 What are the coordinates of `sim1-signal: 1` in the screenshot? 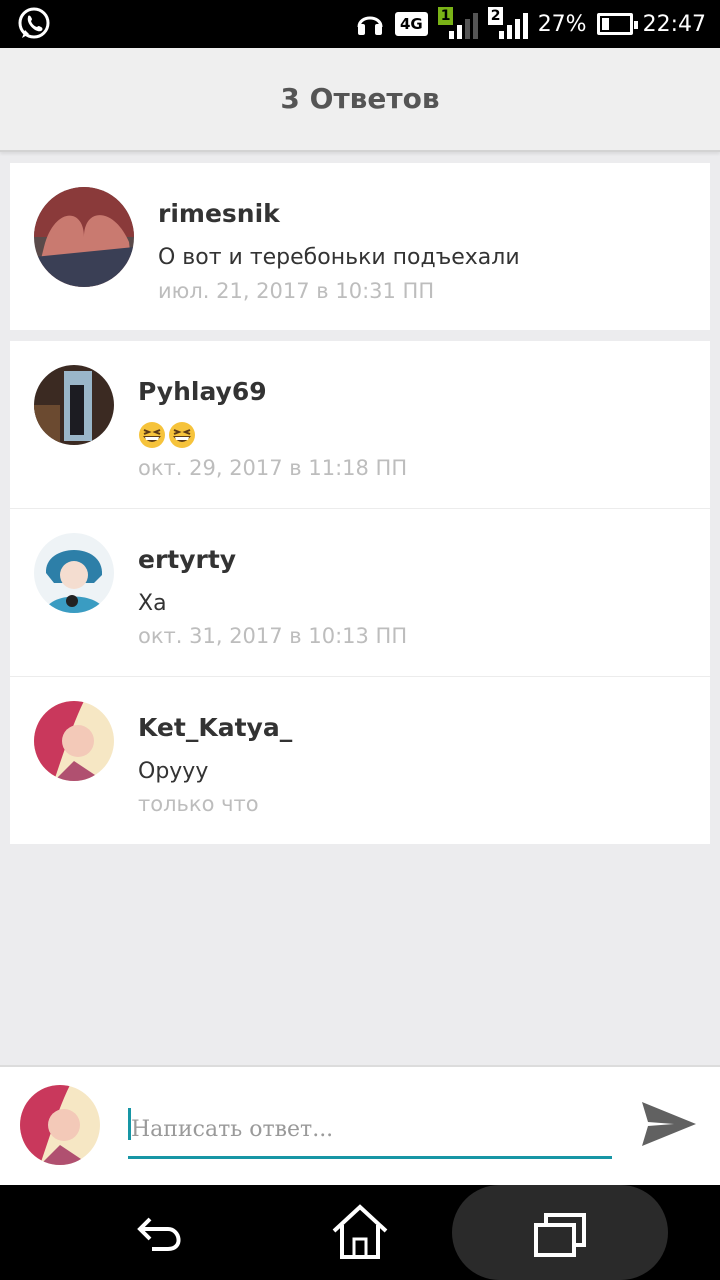 It's located at (457, 24).